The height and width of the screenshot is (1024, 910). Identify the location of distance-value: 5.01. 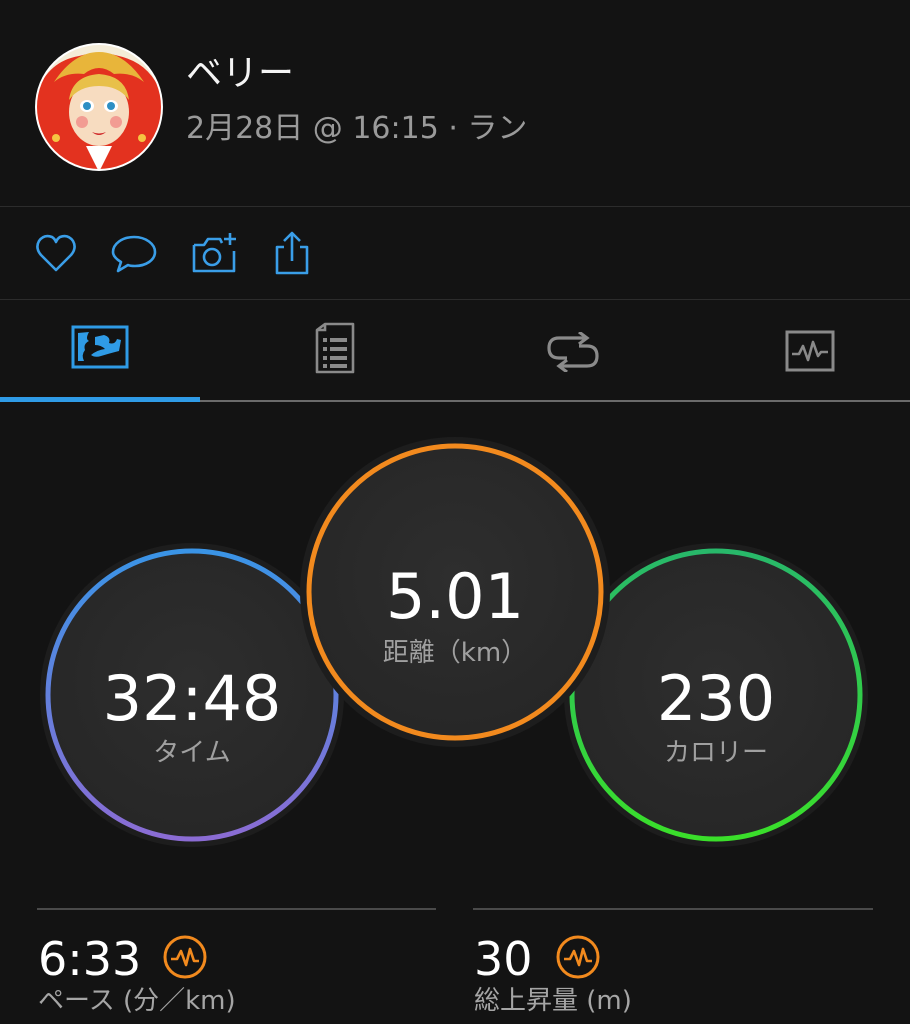
(455, 596).